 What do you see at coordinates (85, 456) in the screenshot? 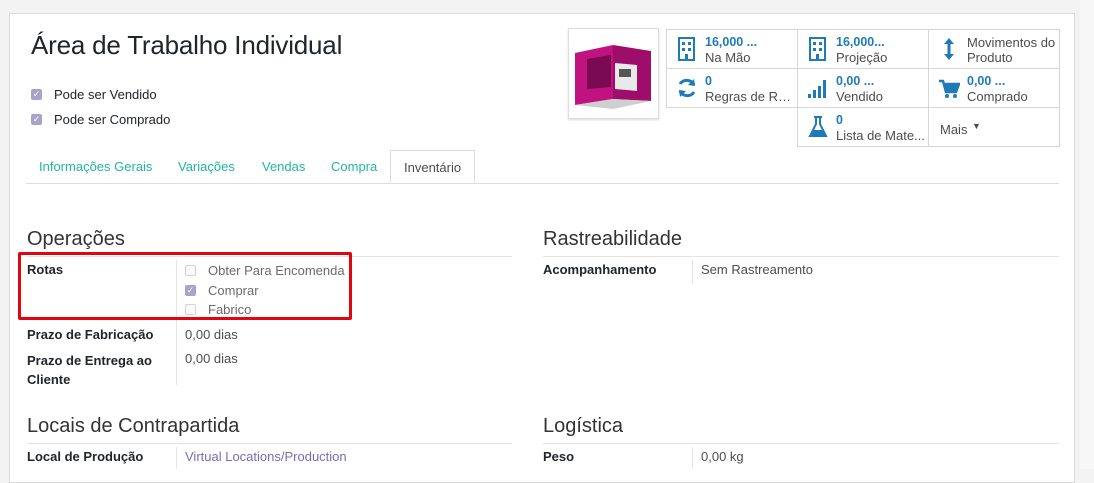
I see `production-location-label: Local de Produção` at bounding box center [85, 456].